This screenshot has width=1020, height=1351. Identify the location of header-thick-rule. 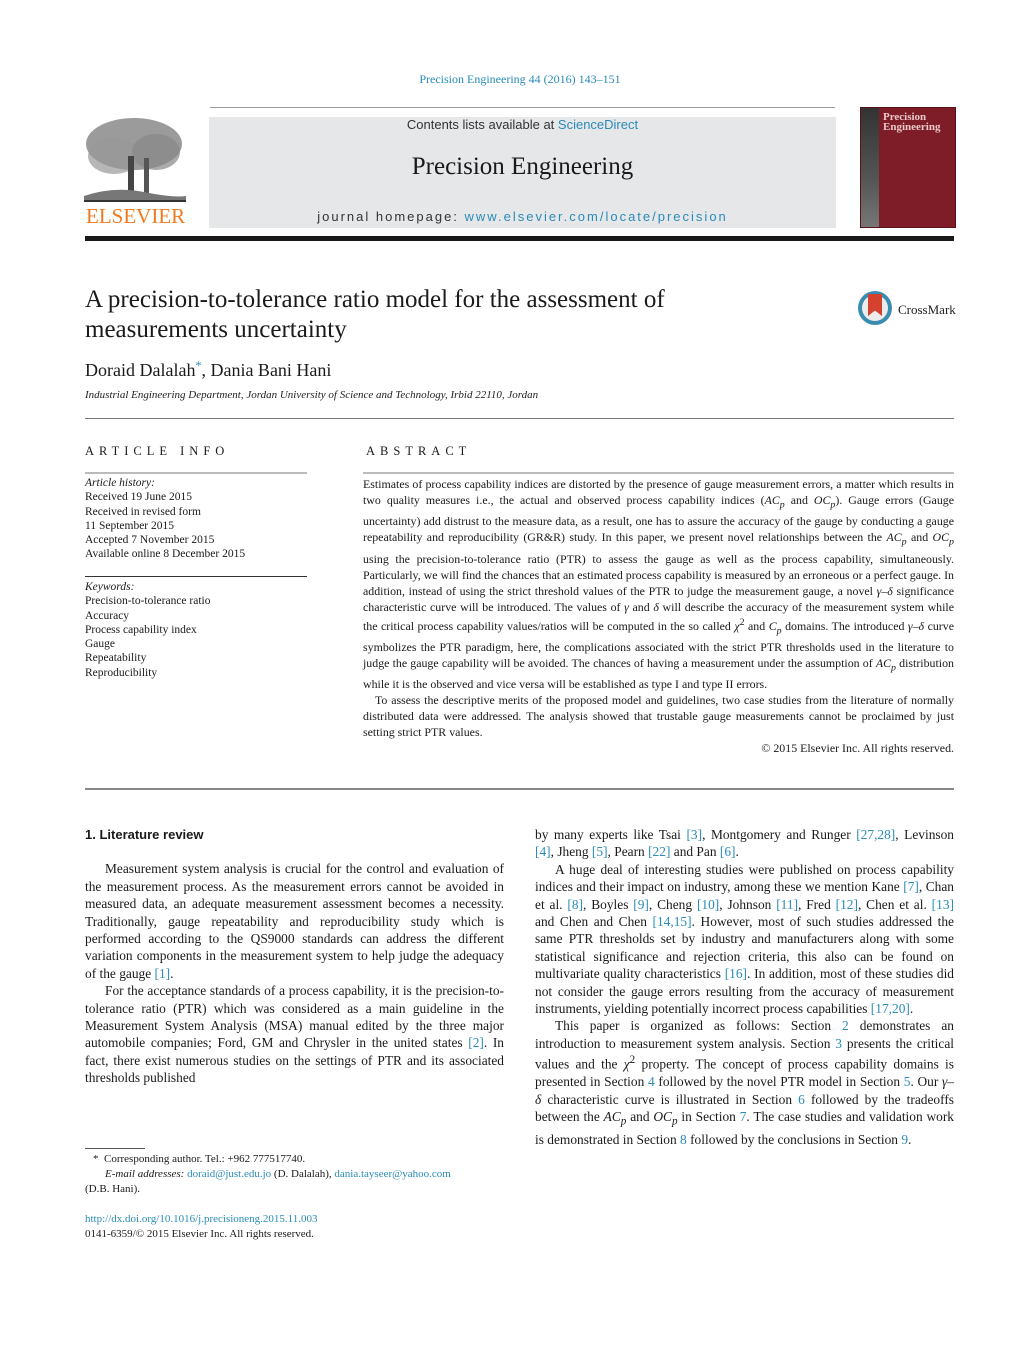
(519, 238).